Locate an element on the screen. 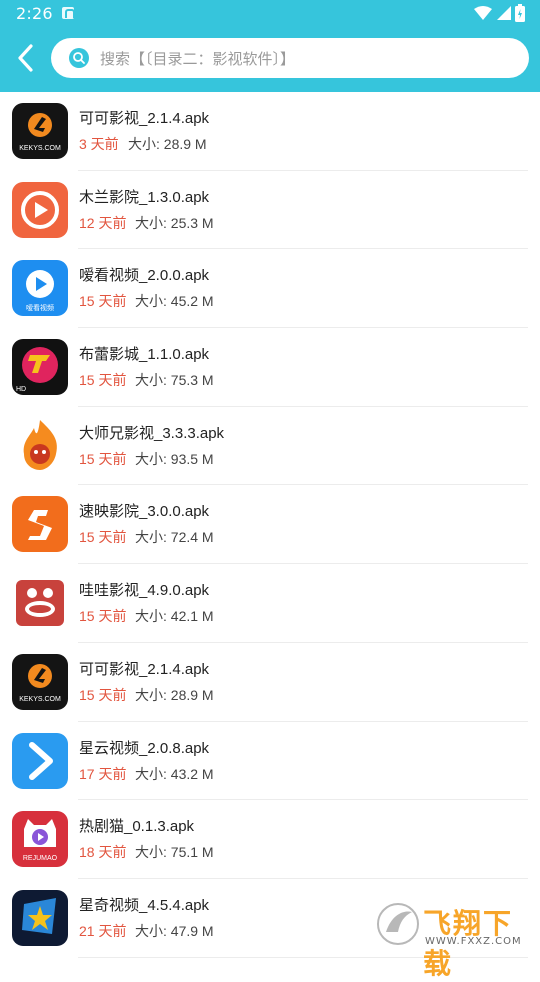  item-size: 大小: 43.2 M is located at coordinates (174, 773).